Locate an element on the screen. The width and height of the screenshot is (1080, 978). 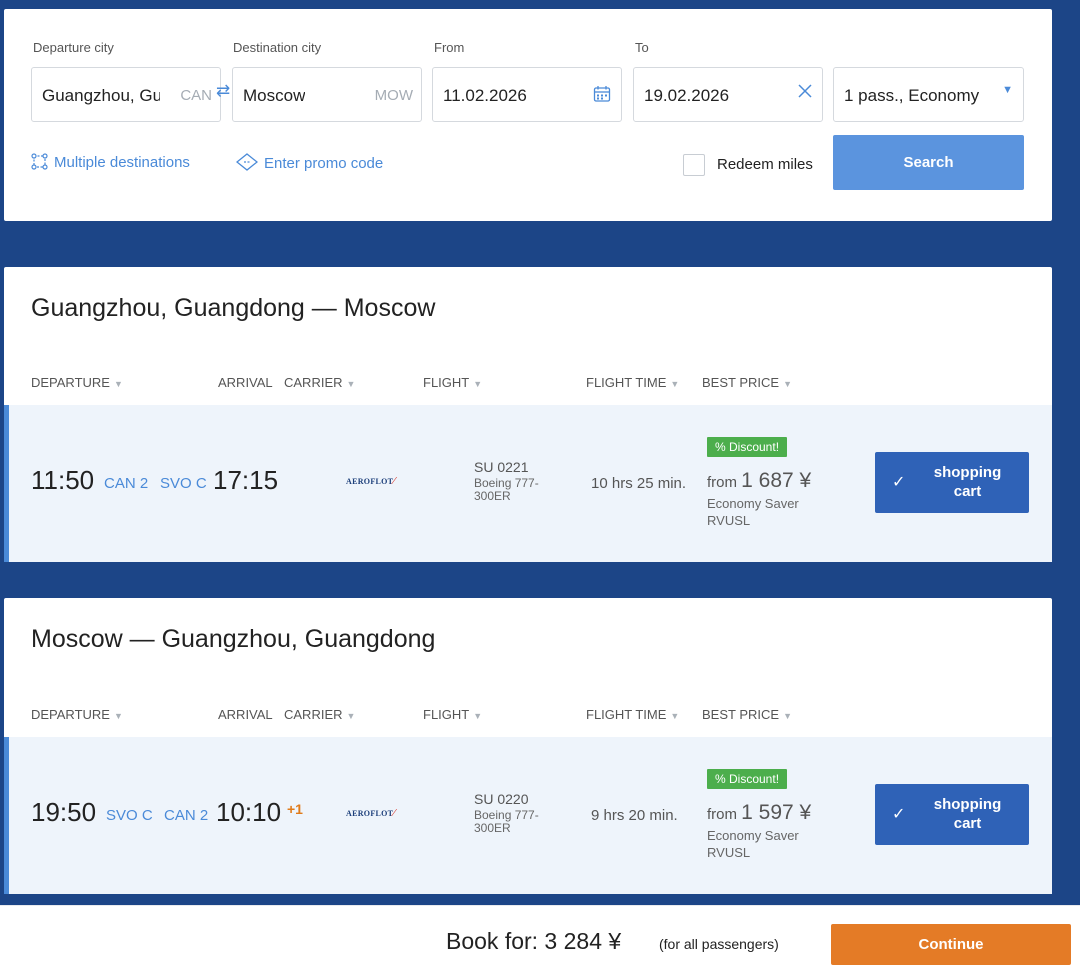
to-date-field: 19.02.2026 is located at coordinates (728, 94).